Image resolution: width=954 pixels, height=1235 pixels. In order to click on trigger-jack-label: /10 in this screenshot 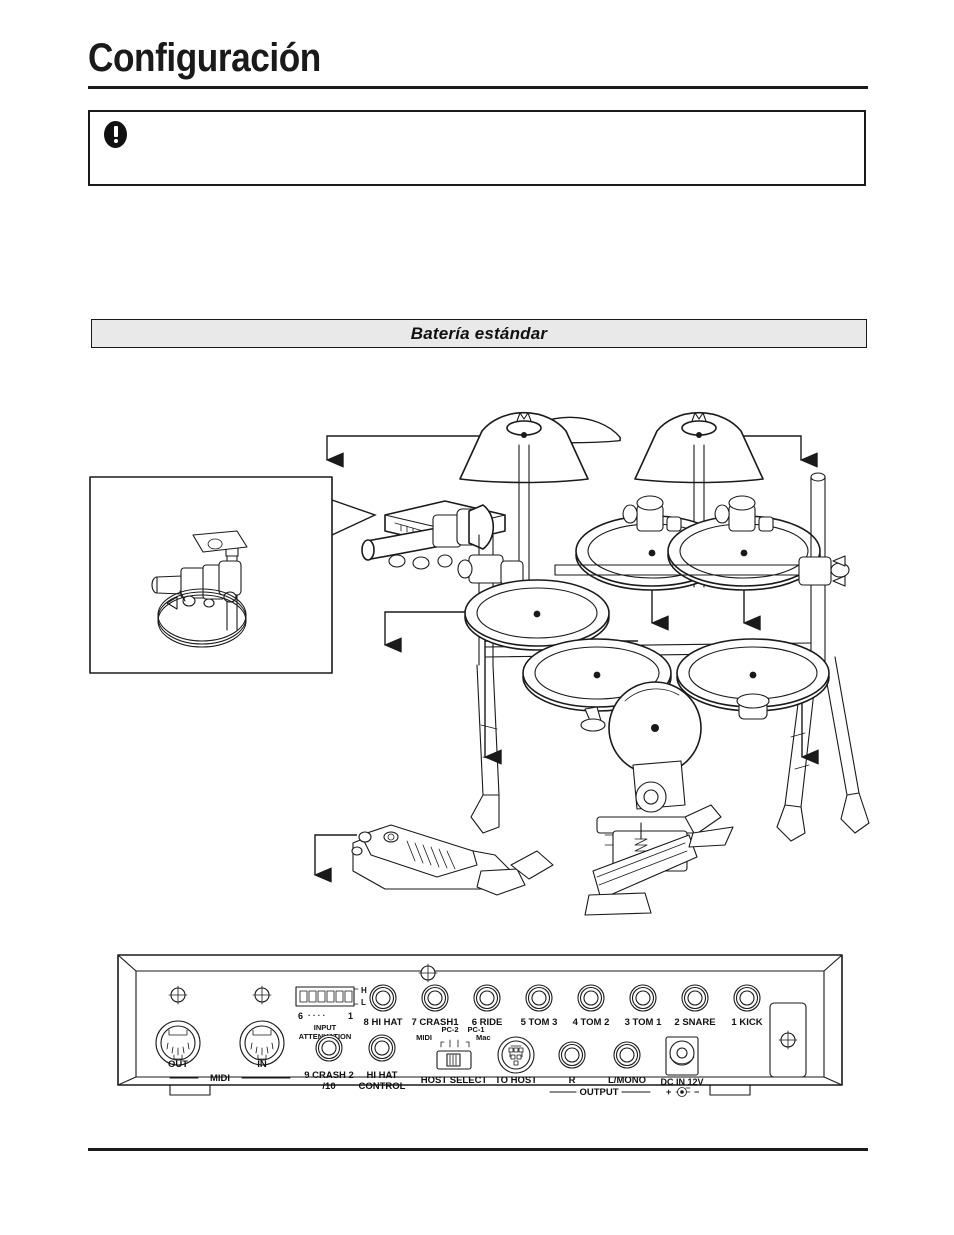, I will do `click(328, 1086)`.